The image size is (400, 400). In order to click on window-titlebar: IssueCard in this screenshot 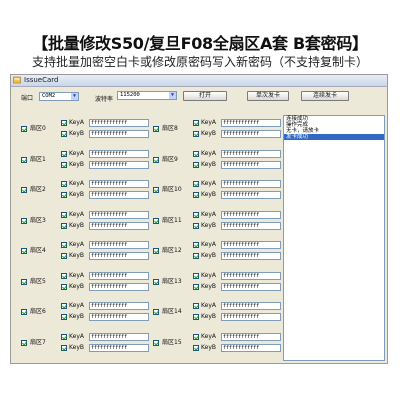, I will do `click(199, 81)`.